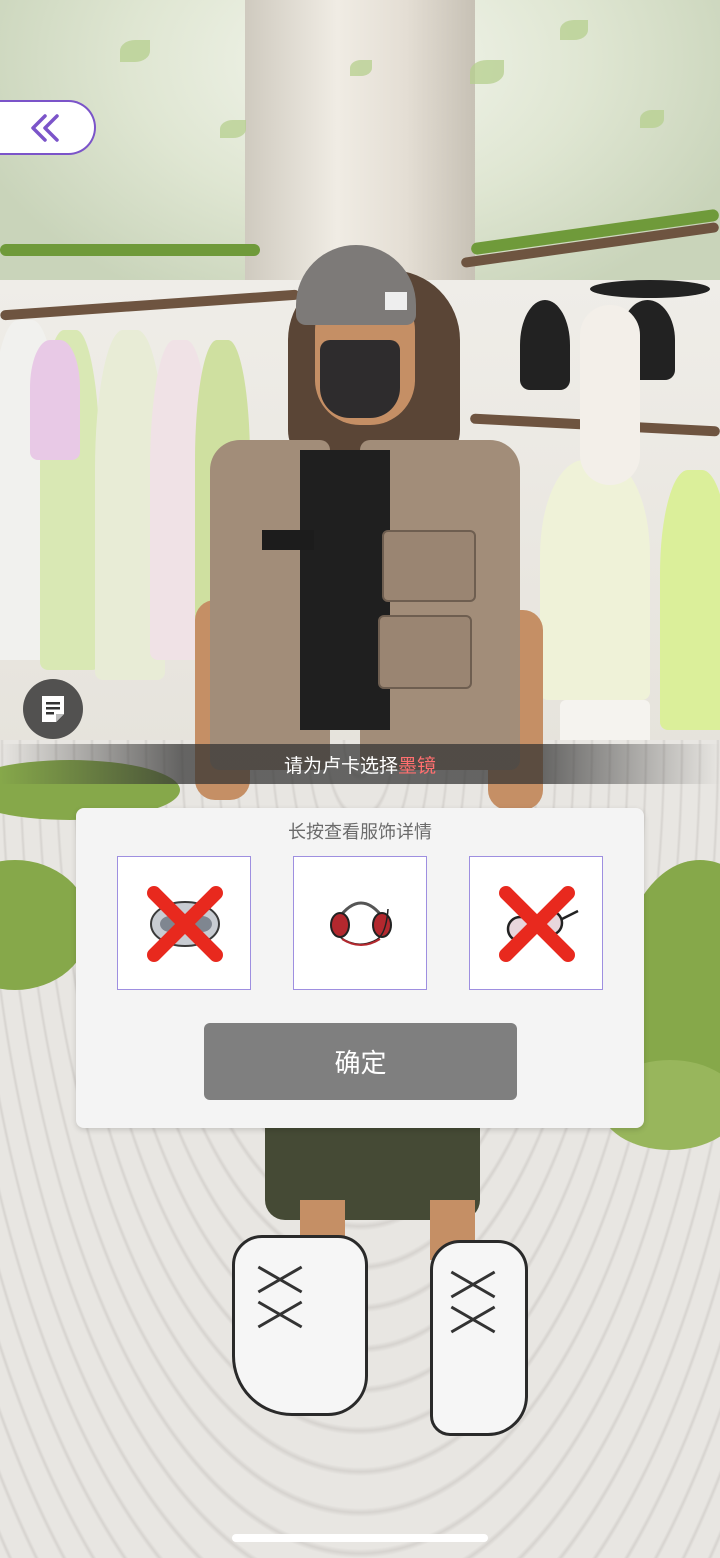 This screenshot has height=1558, width=720. I want to click on headset-item-icon, so click(361, 923).